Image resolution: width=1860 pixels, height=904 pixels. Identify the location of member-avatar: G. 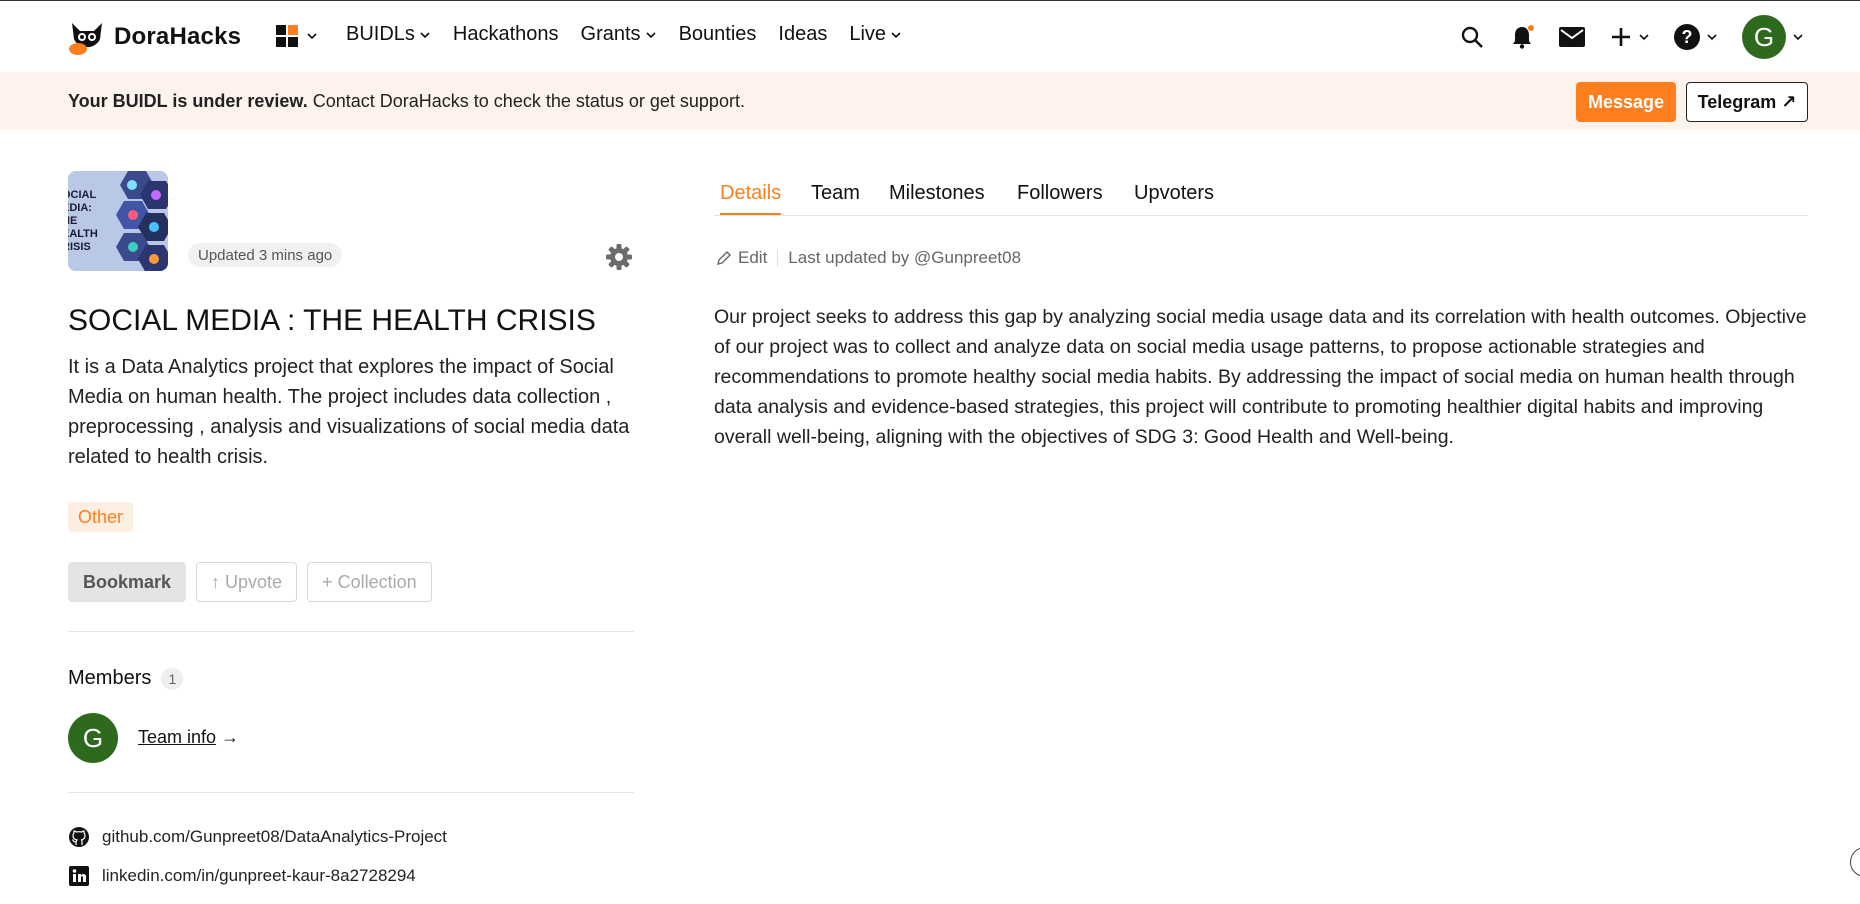
(93, 738).